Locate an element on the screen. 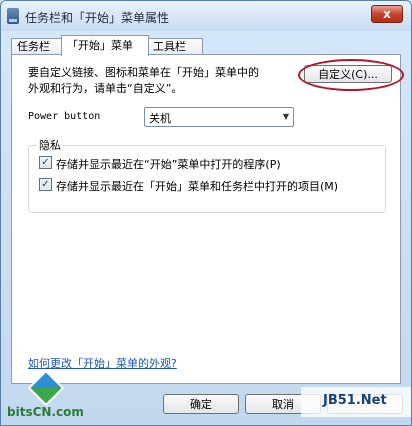 This screenshot has height=426, width=412. checkbox-label: 存储并显示最近在「开始」菜单和任务栏中打开的项目(M) is located at coordinates (197, 186).